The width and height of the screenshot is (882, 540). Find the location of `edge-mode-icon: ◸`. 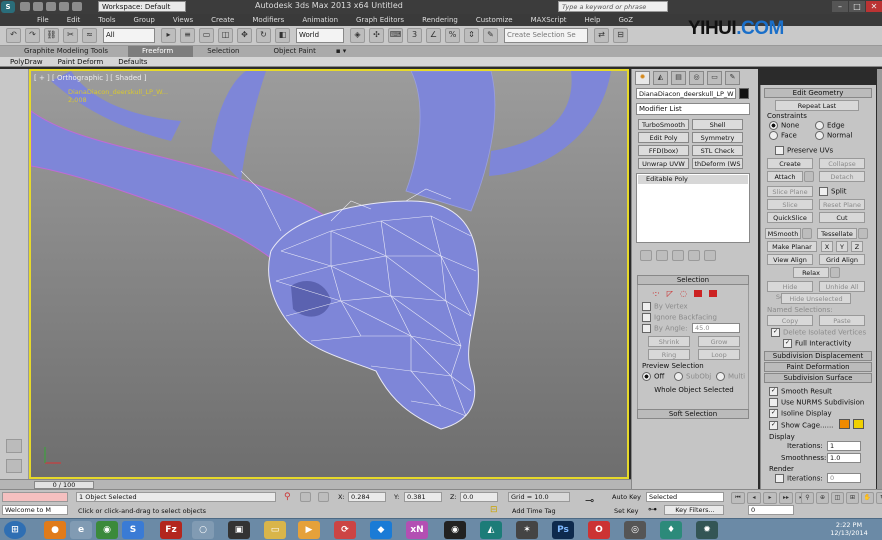

edge-mode-icon: ◸ is located at coordinates (670, 293).